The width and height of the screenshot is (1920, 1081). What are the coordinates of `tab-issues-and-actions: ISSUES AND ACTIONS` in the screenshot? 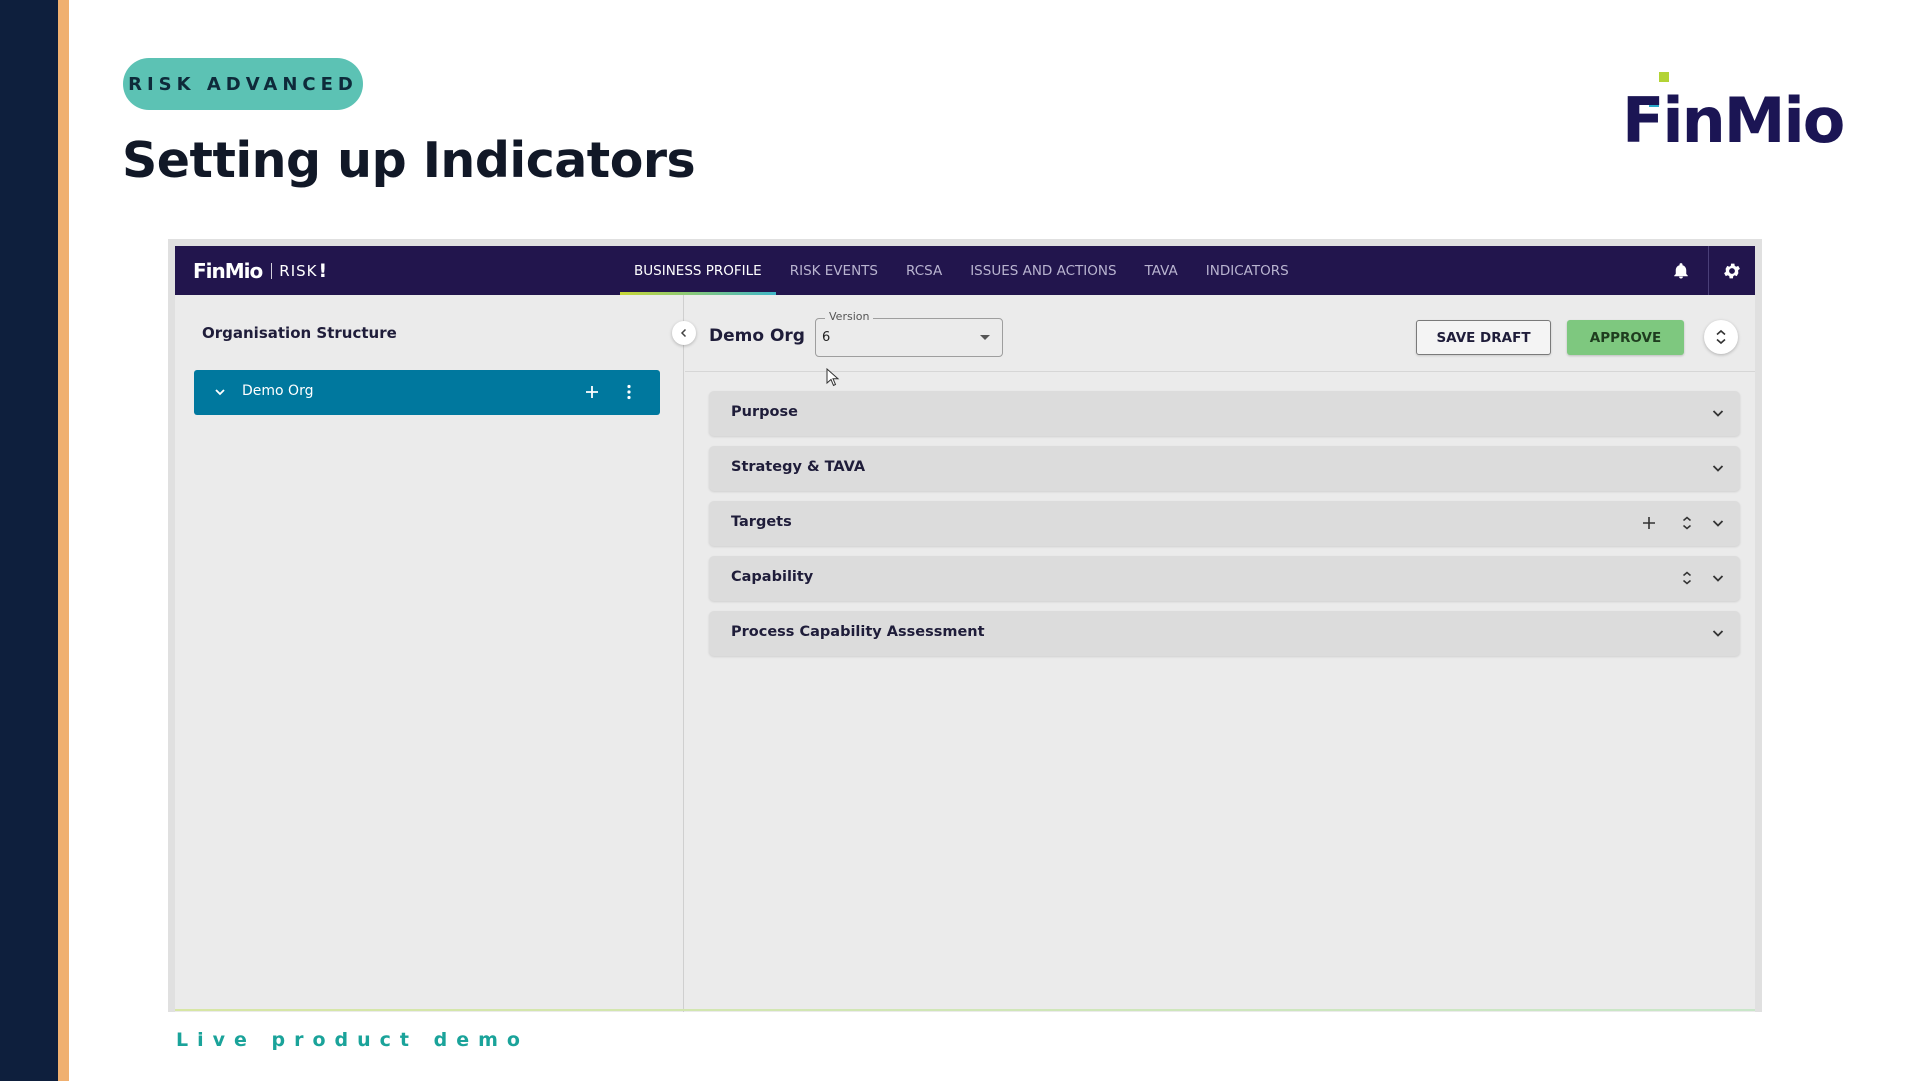 It's located at (1043, 270).